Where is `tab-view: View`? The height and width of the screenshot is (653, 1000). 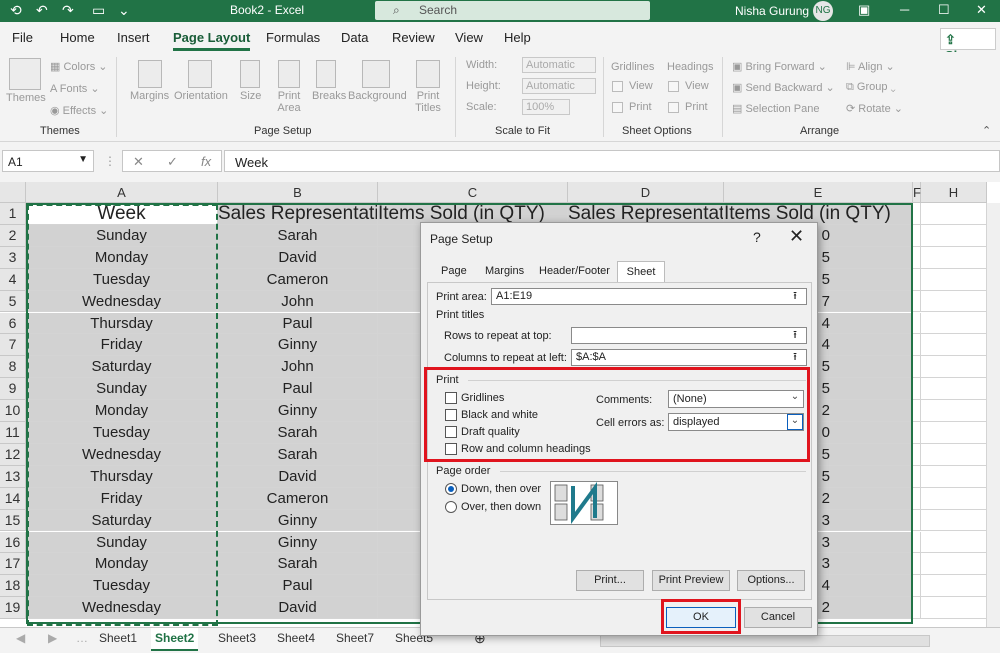 tab-view: View is located at coordinates (469, 37).